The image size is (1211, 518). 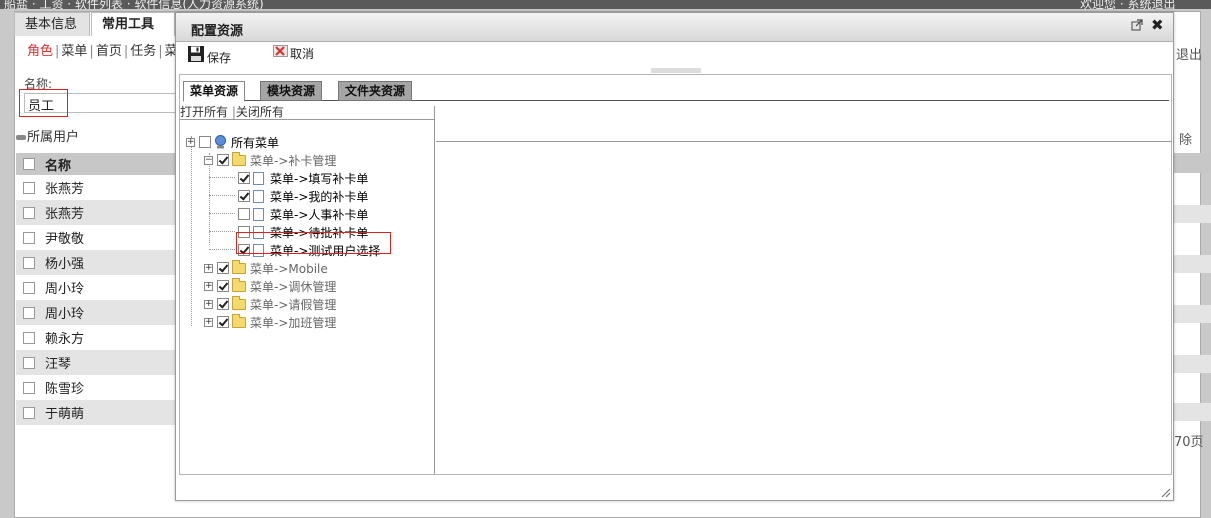 What do you see at coordinates (134, 4) in the screenshot?
I see `breadcrumb: 船盐 · 工资 · 软件列表 · 软件信息(人力资源系统)` at bounding box center [134, 4].